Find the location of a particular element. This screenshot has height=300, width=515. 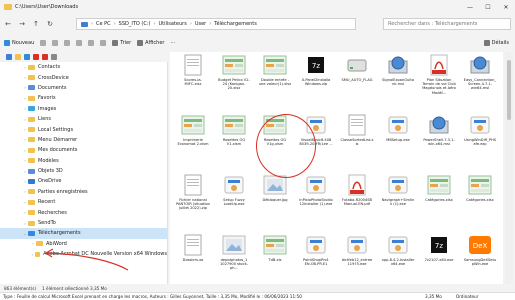

sheet-file-icon is located at coordinates (275, 65).